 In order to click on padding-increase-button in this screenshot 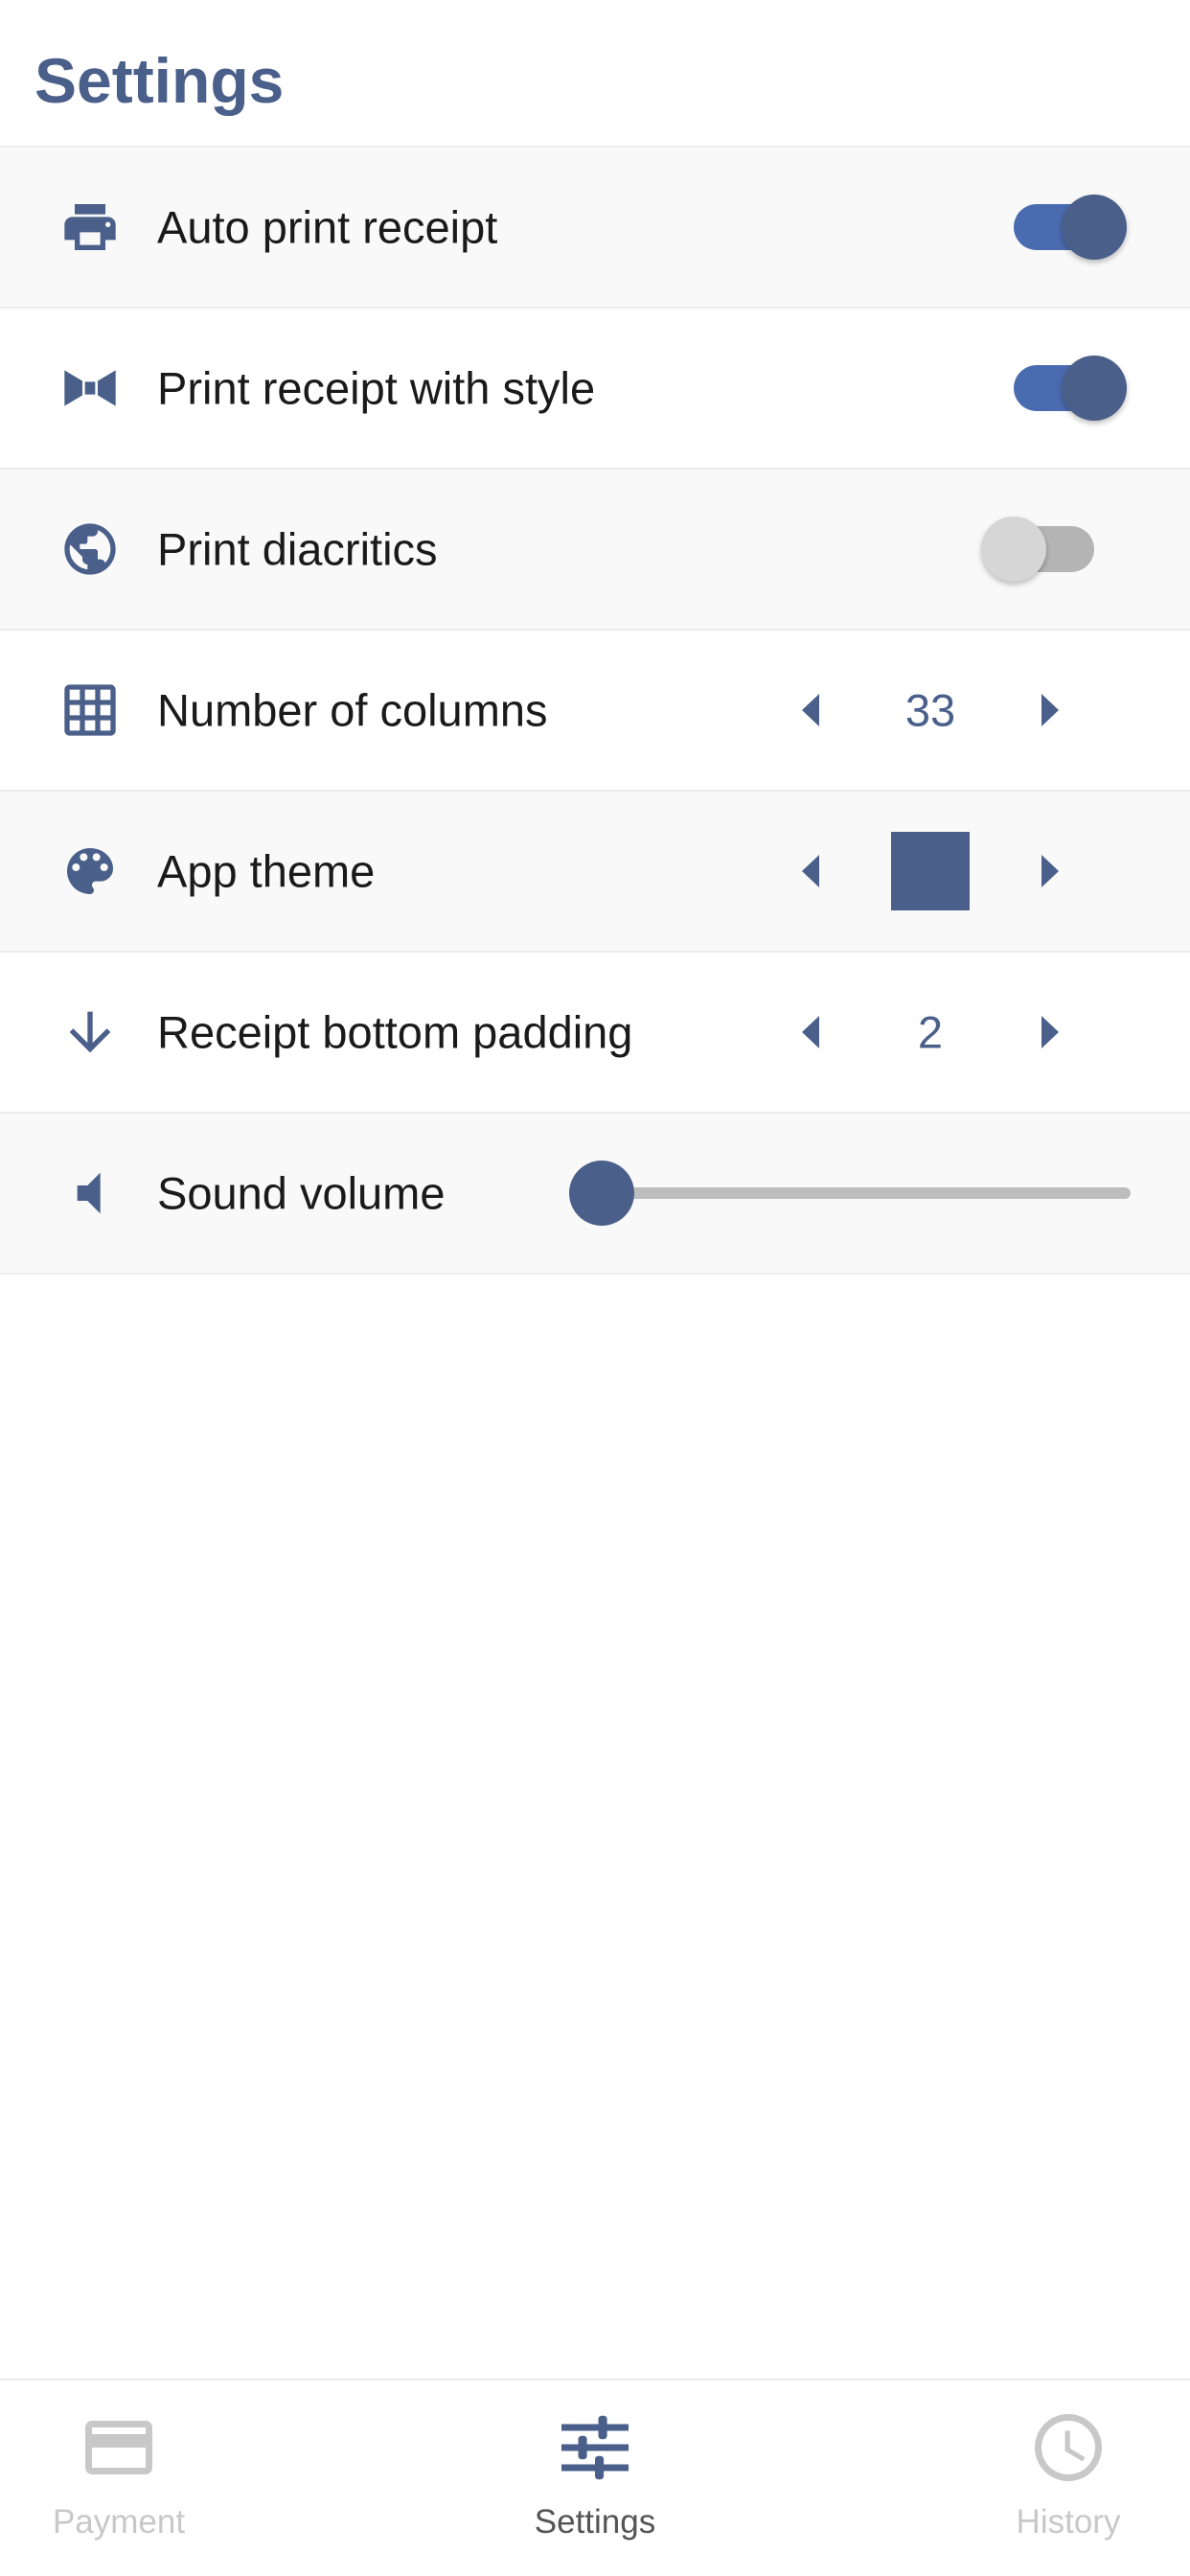, I will do `click(1050, 1032)`.